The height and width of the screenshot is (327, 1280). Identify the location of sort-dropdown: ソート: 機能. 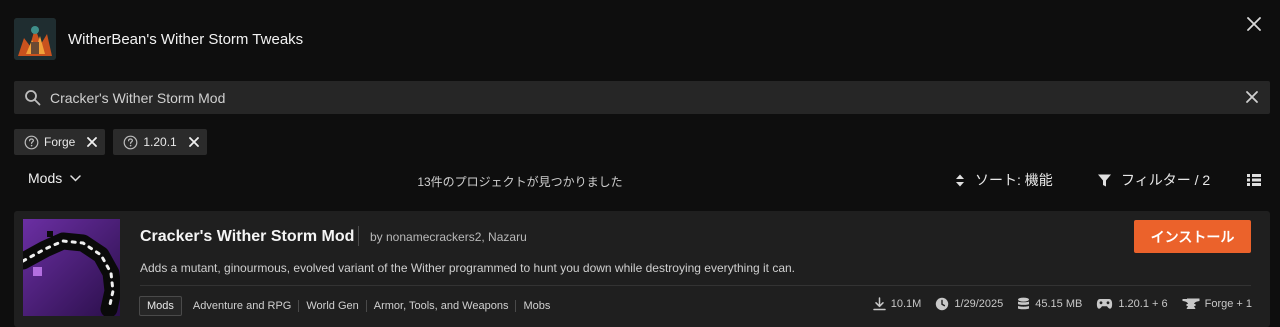
(1004, 180).